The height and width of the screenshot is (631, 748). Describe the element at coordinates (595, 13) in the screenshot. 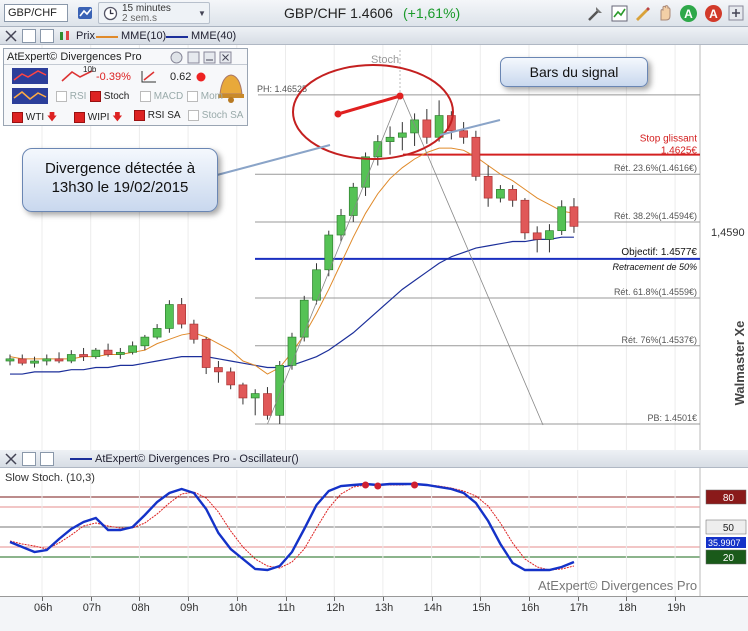

I see `tools-icon` at that location.